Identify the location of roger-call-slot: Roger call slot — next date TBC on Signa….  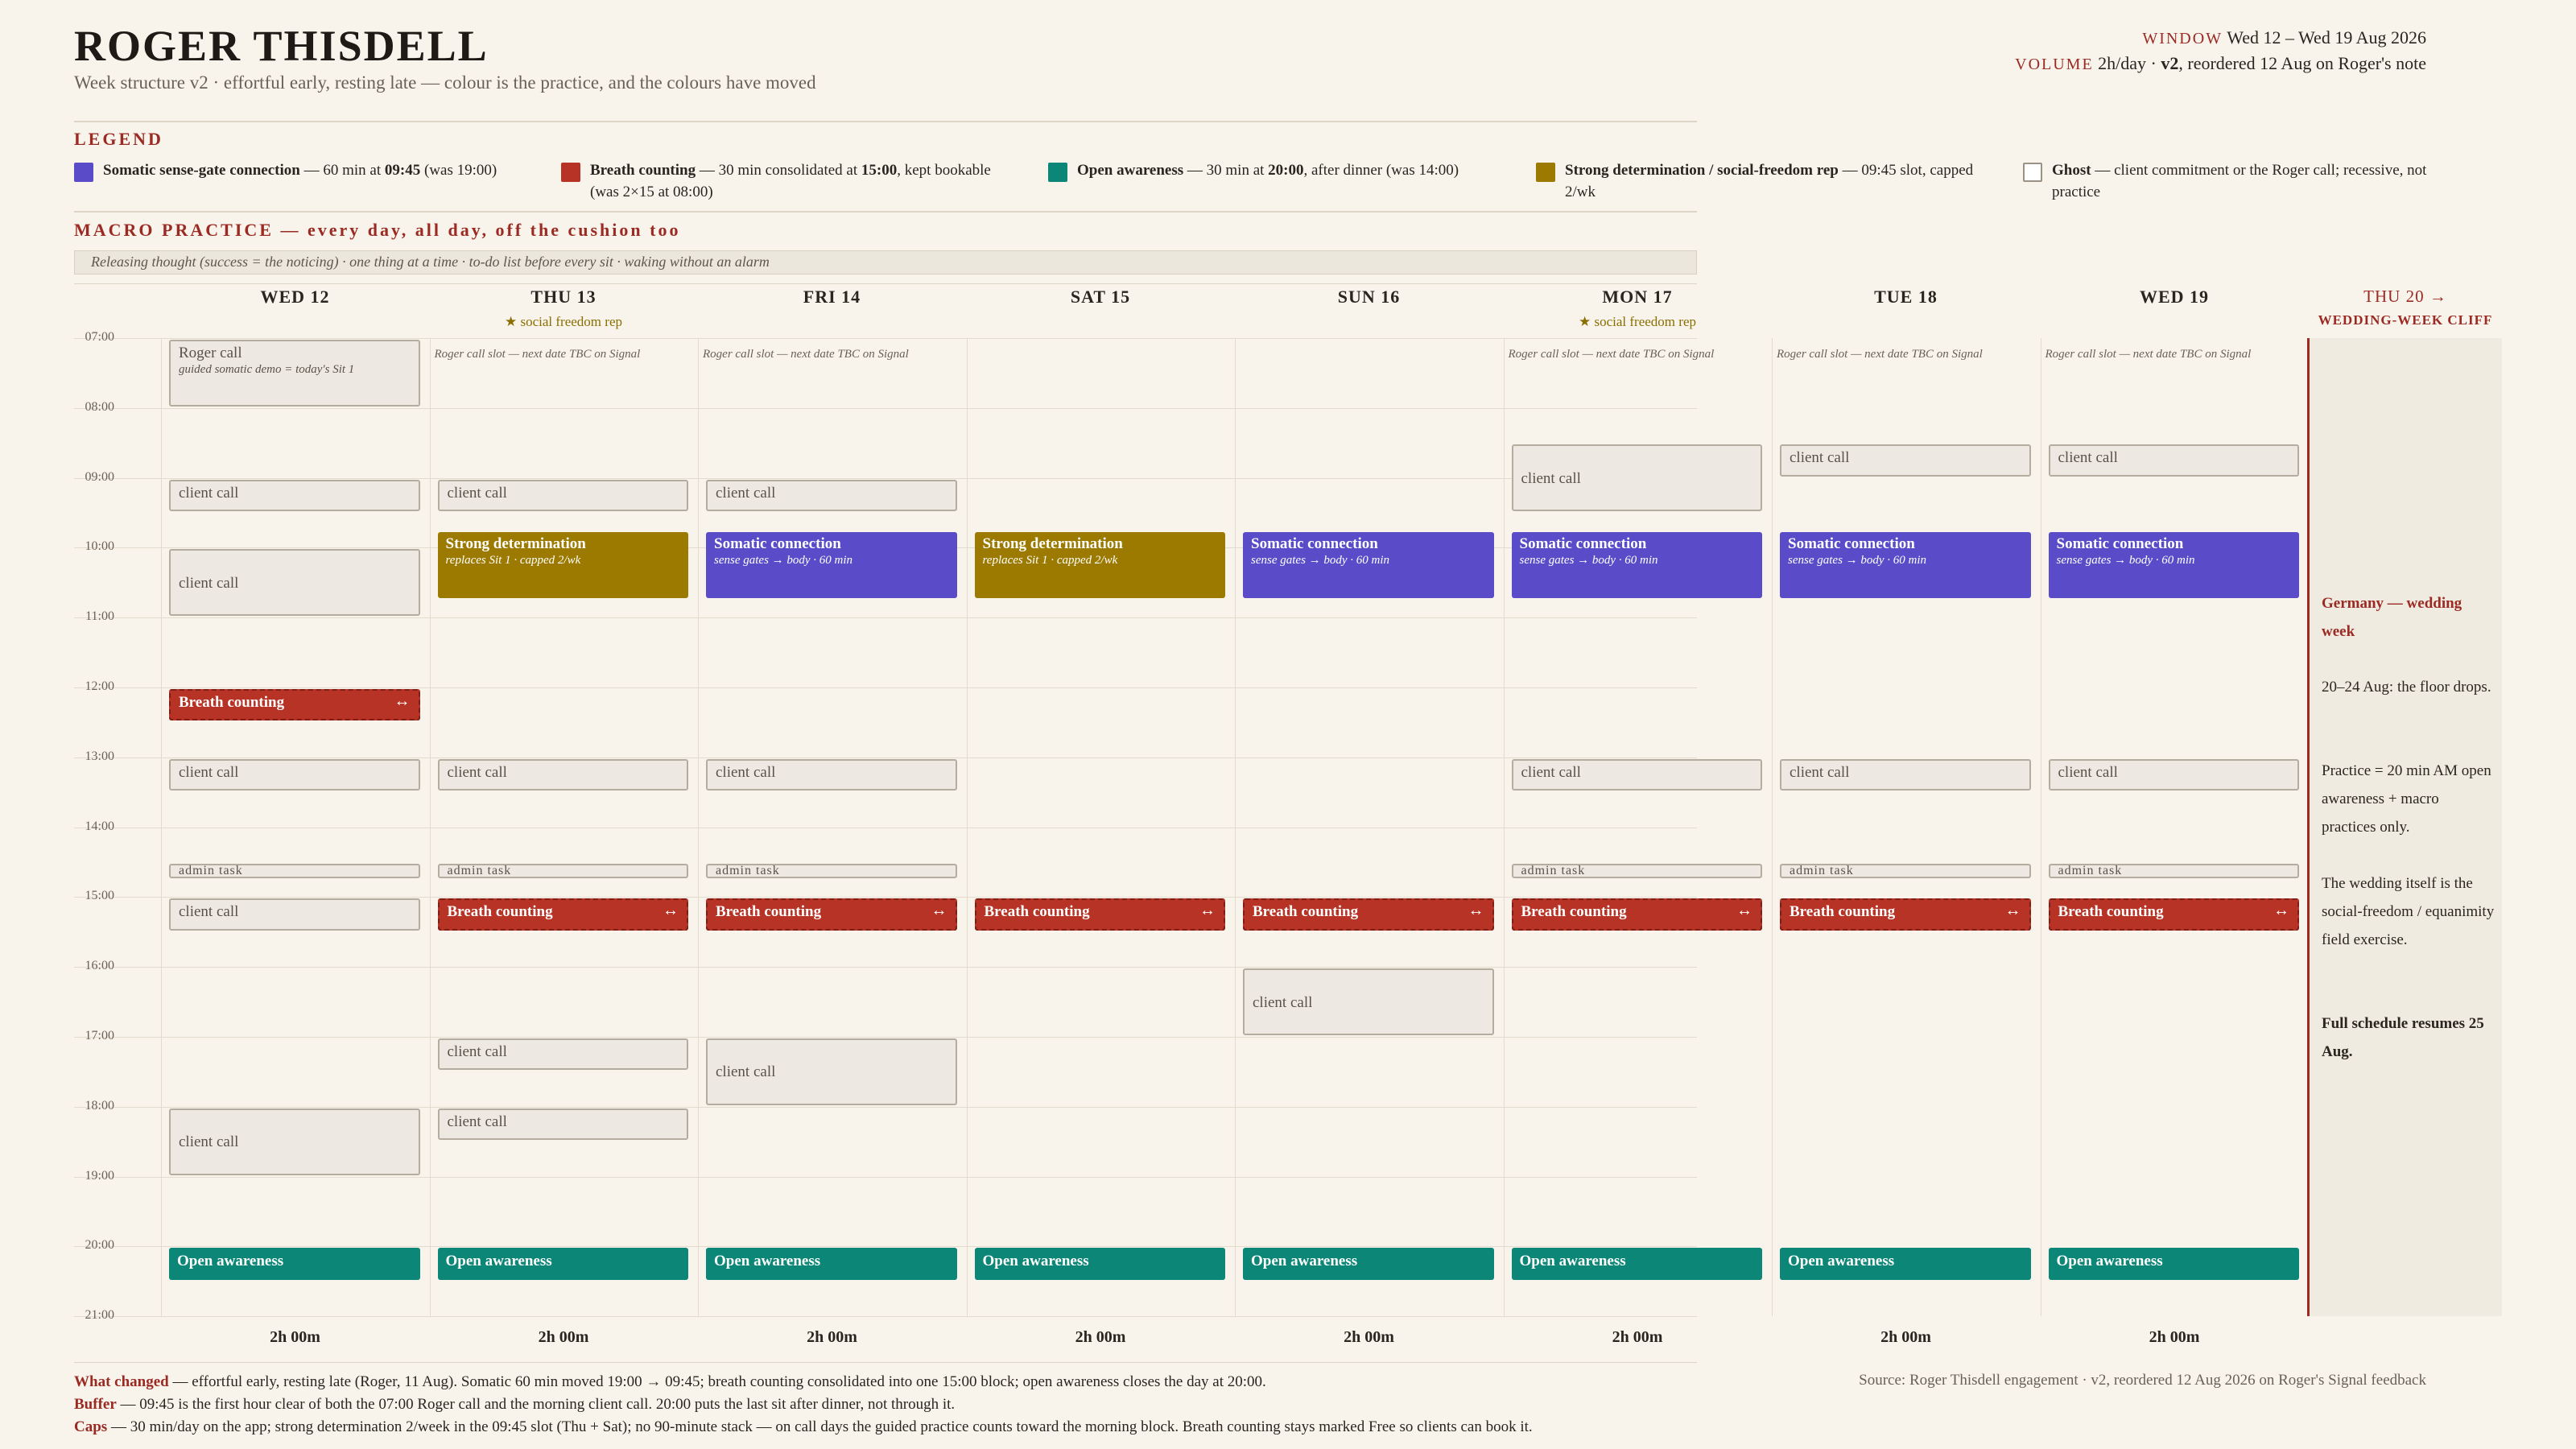
(1611, 354).